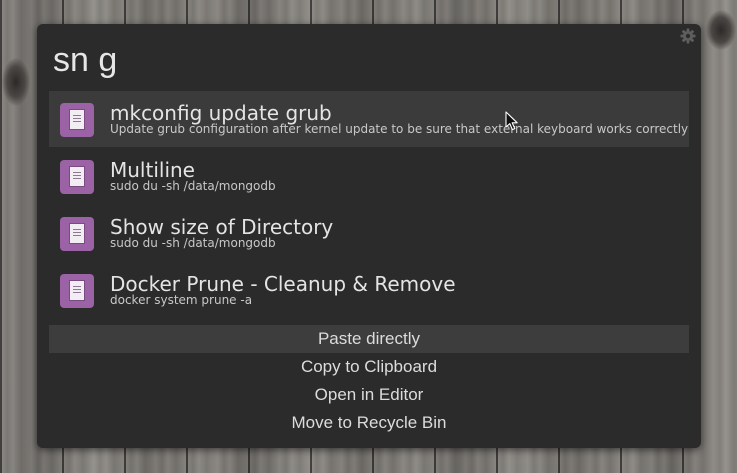 Image resolution: width=737 pixels, height=473 pixels. Describe the element at coordinates (369, 176) in the screenshot. I see `result-item: Multiline sudo du -sh /data/mongodb` at that location.